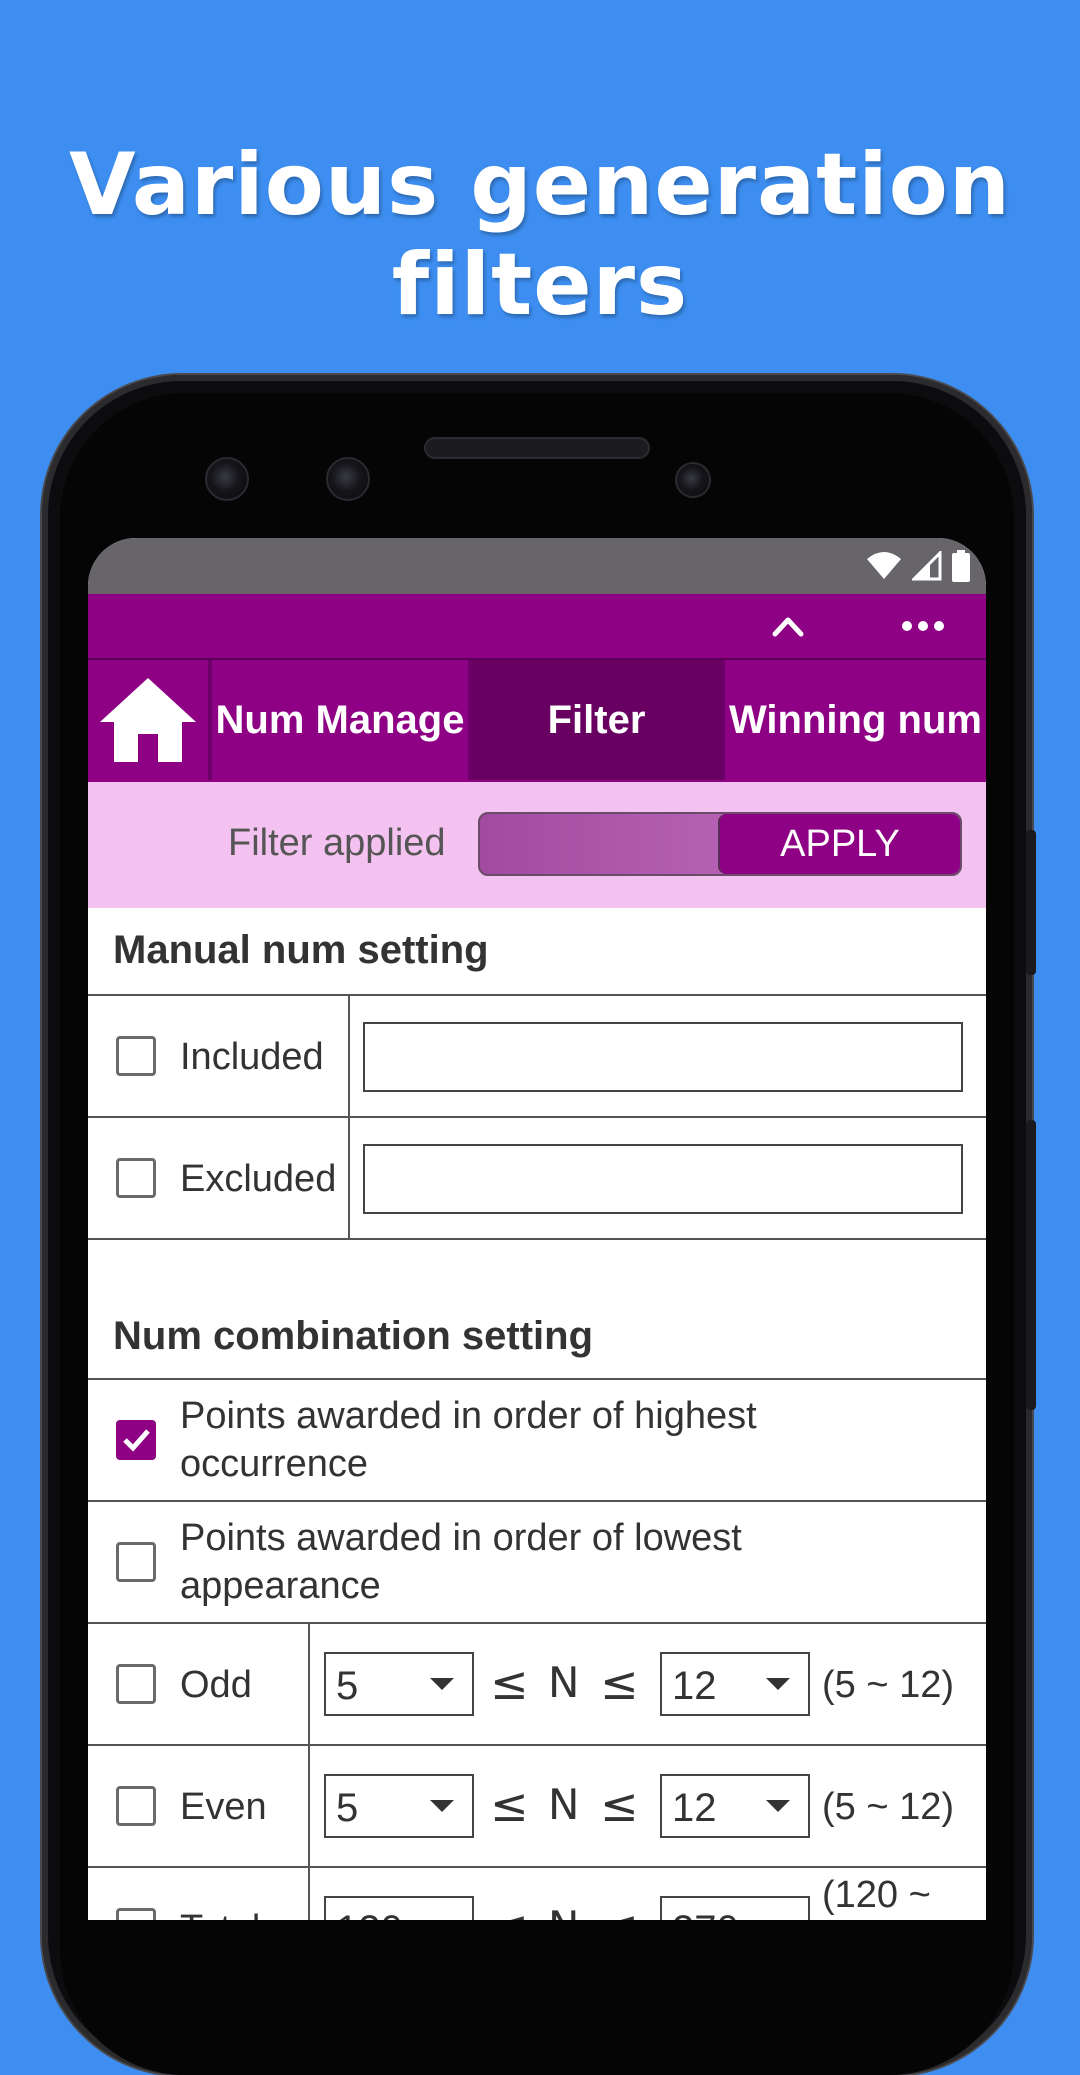  I want to click on front-camera-icon, so click(227, 479).